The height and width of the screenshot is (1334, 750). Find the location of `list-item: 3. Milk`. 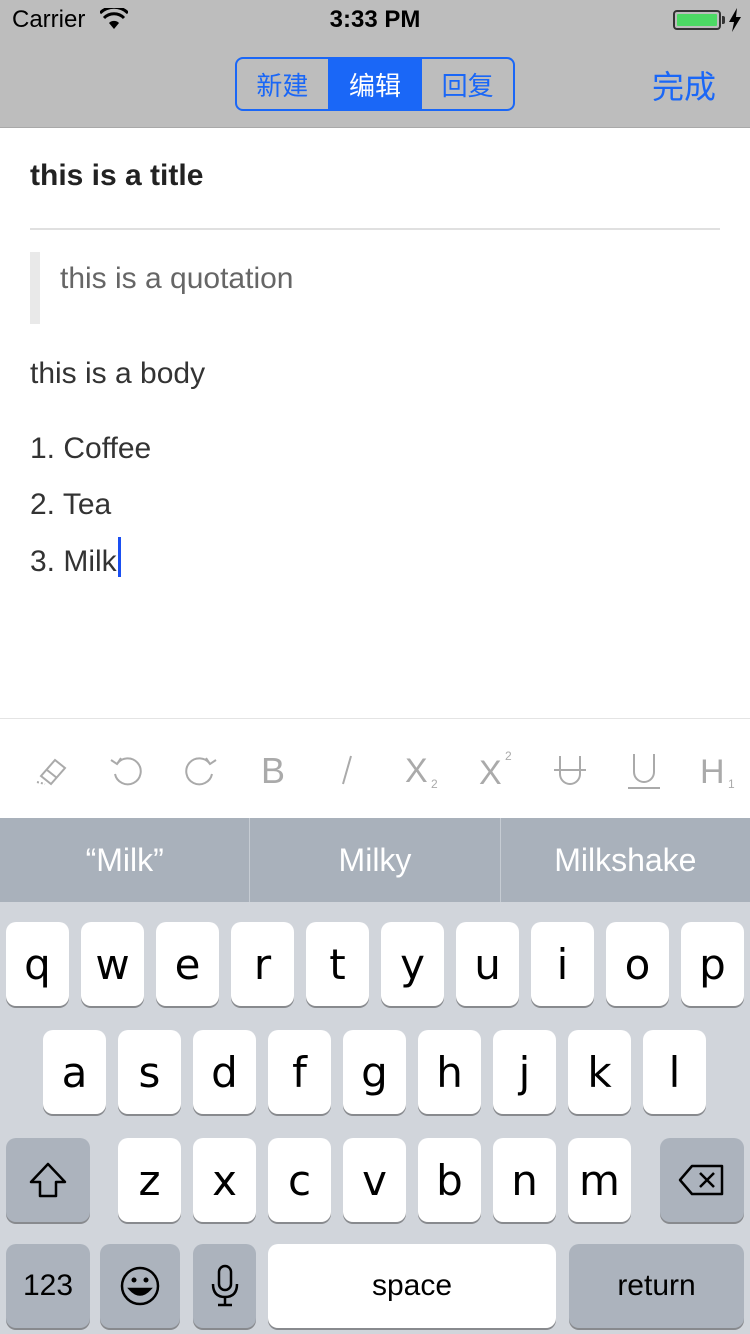

list-item: 3. Milk is located at coordinates (90, 568).